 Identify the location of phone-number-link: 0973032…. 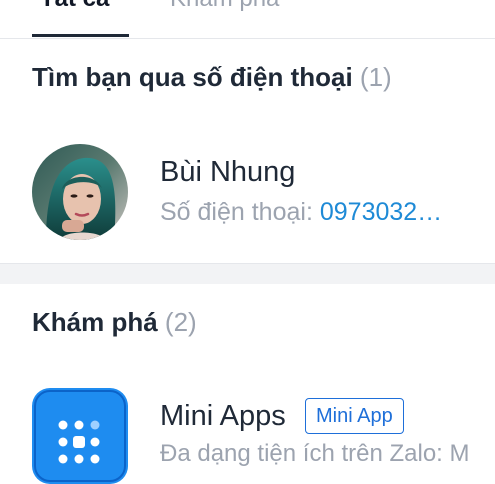
(381, 212).